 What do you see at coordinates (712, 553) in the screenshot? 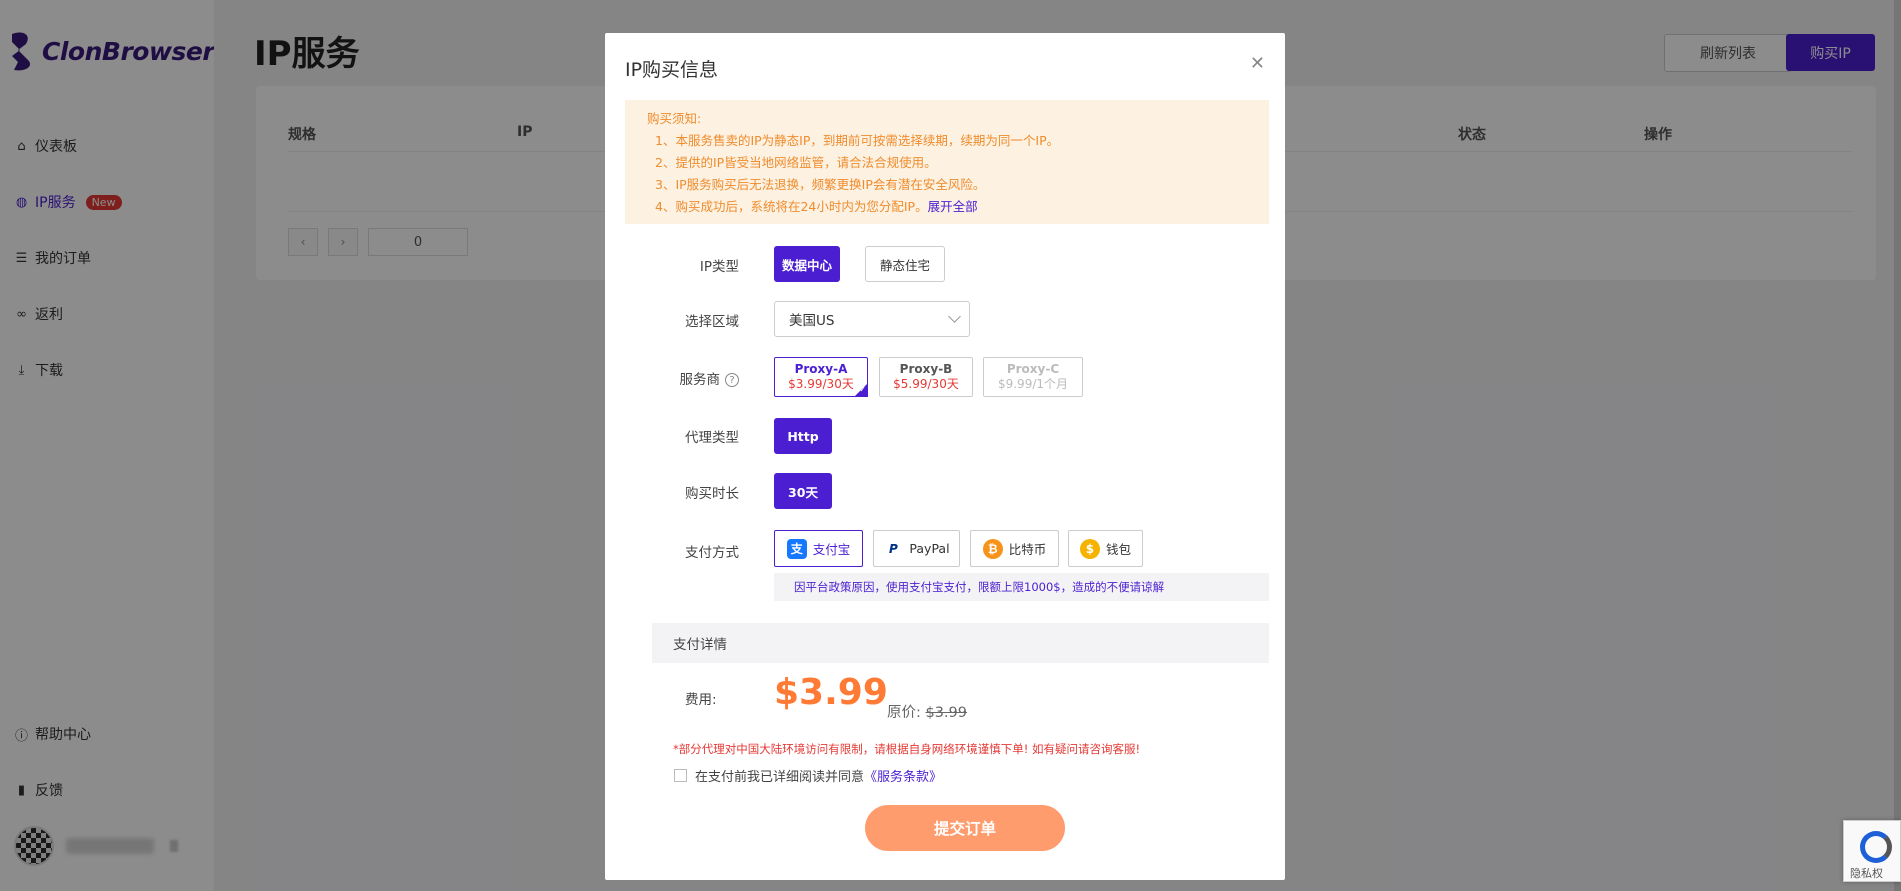
I see `payment-label: 支付方式` at bounding box center [712, 553].